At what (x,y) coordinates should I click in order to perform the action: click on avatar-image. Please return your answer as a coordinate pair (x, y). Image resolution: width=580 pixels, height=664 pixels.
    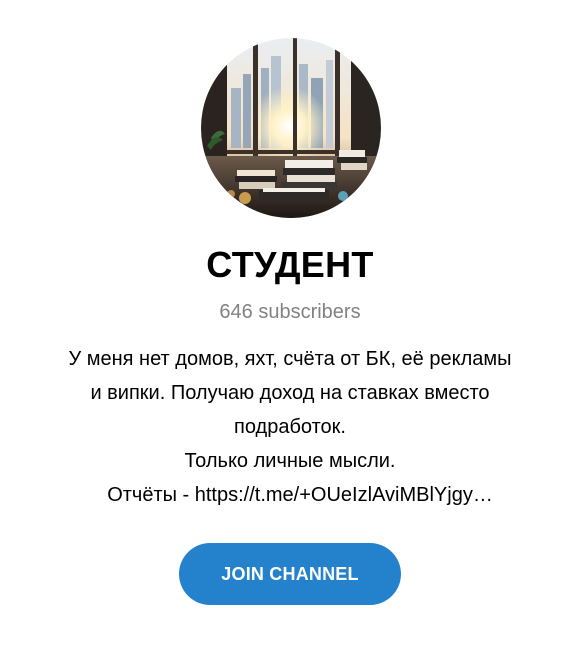
    Looking at the image, I should click on (291, 128).